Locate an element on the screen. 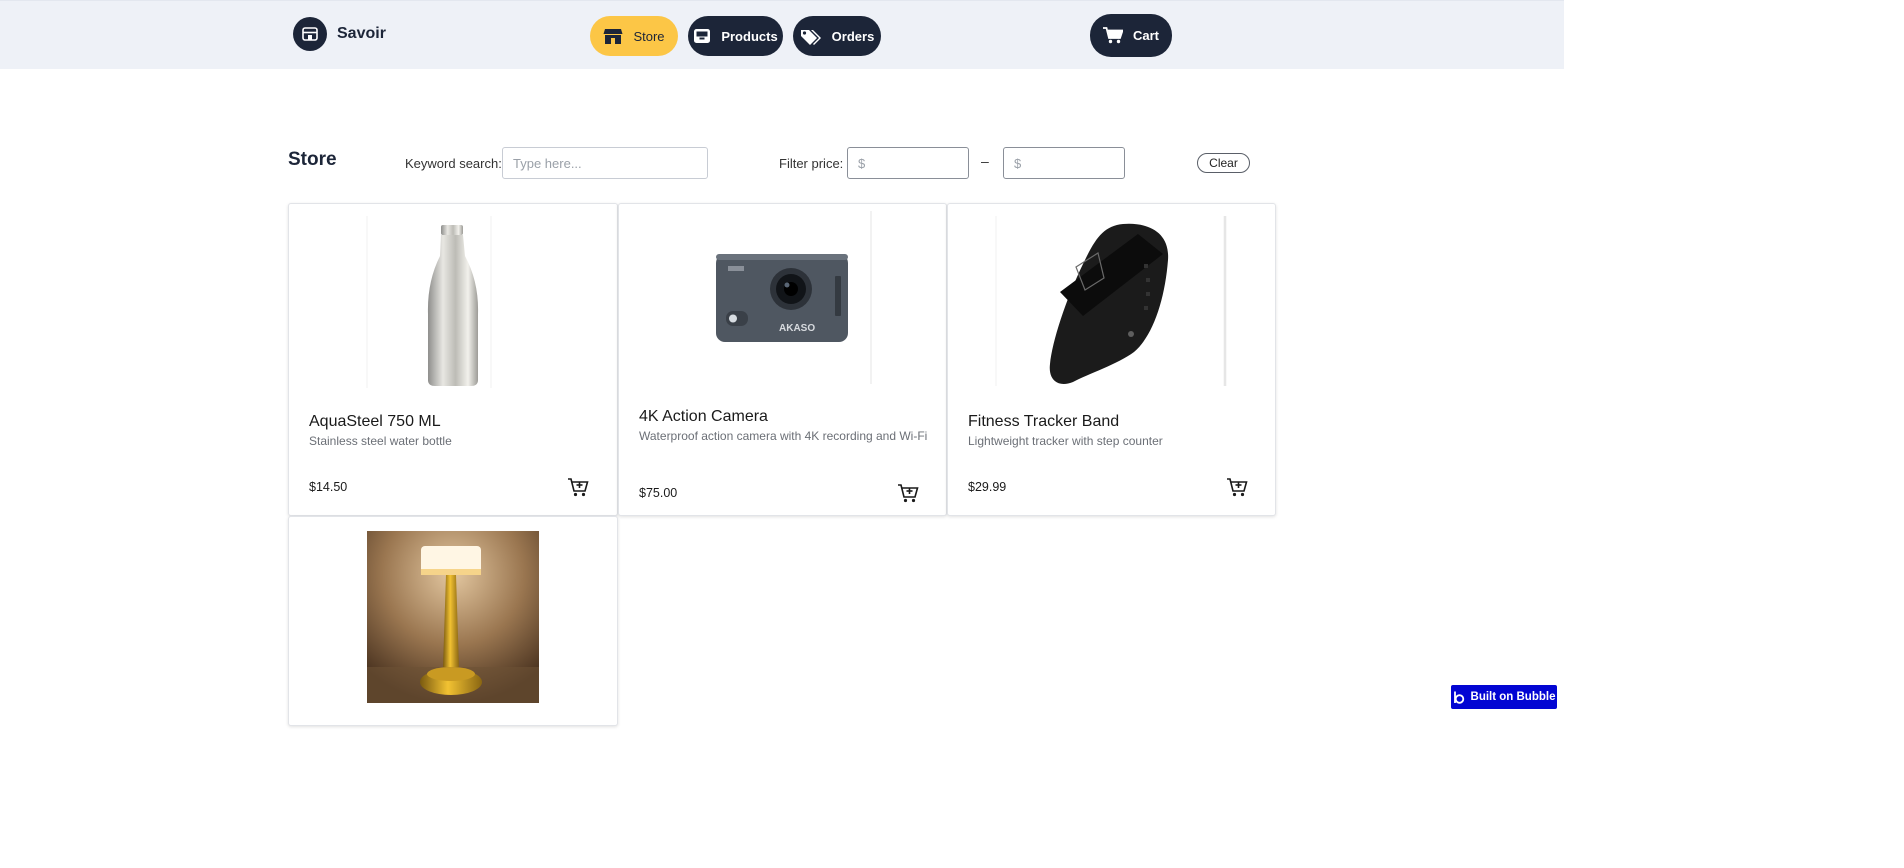  top-navbar: Savoir Store Products Orders Cart is located at coordinates (782, 34).